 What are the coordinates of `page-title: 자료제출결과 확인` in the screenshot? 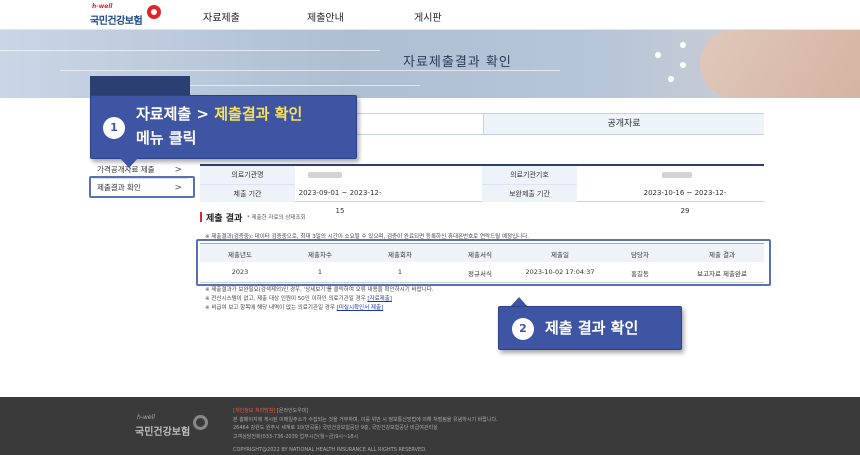 It's located at (457, 62).